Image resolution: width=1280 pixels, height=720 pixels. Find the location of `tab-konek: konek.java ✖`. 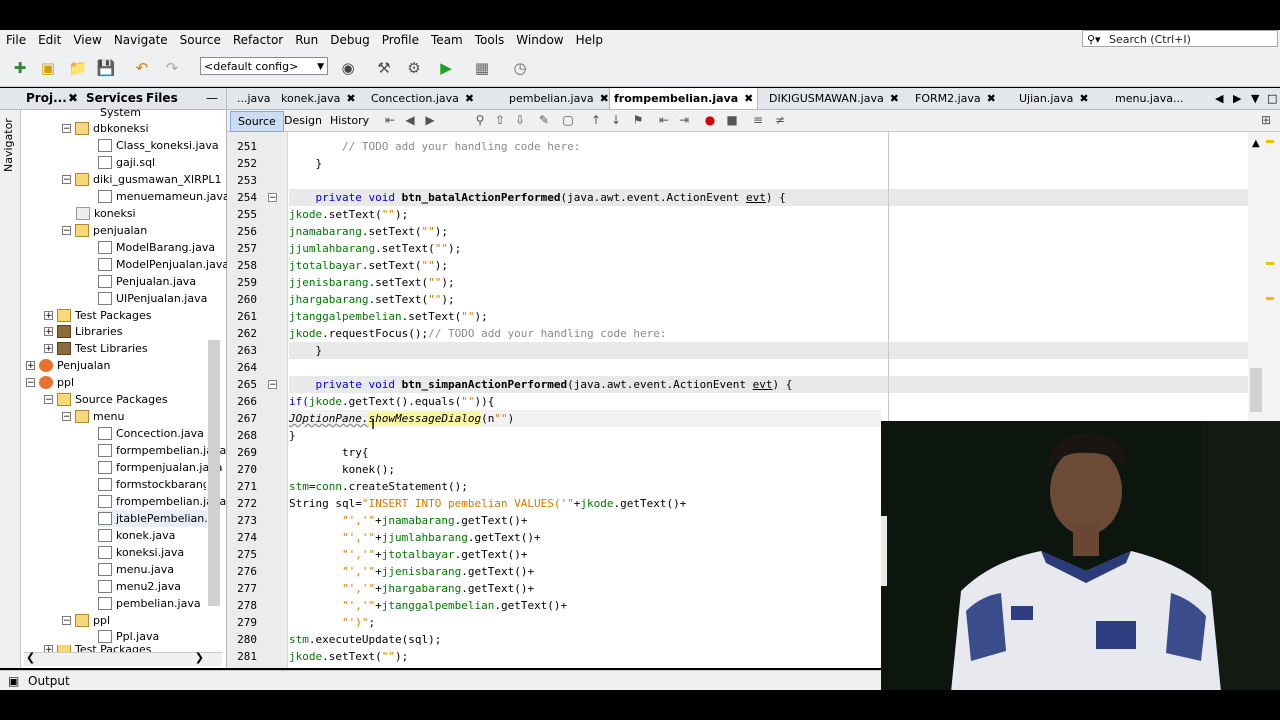

tab-konek: konek.java ✖ is located at coordinates (318, 98).